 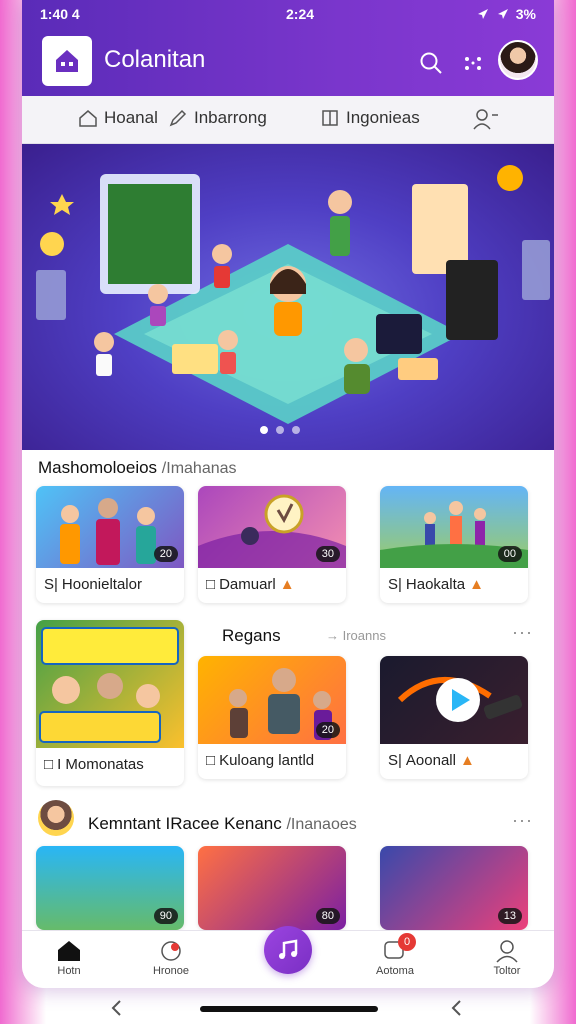 I want to click on content-card: 80, so click(x=272, y=888).